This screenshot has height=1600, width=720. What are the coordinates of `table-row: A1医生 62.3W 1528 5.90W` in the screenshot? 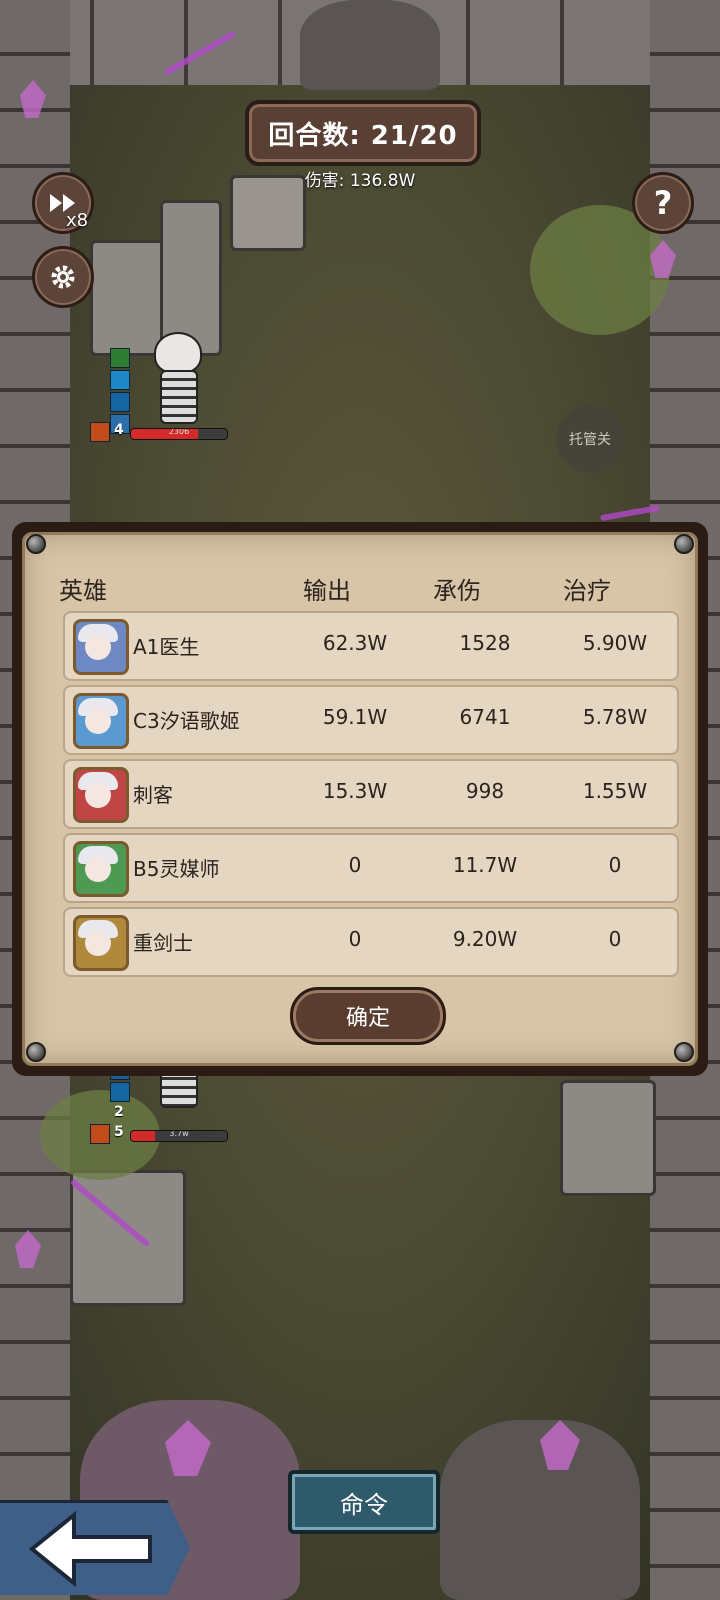 It's located at (371, 646).